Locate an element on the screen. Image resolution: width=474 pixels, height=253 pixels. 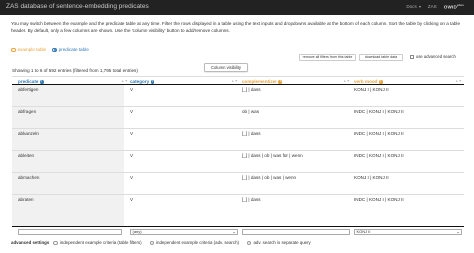
advanced-search-toggle: use advanced search is located at coordinates (433, 56).